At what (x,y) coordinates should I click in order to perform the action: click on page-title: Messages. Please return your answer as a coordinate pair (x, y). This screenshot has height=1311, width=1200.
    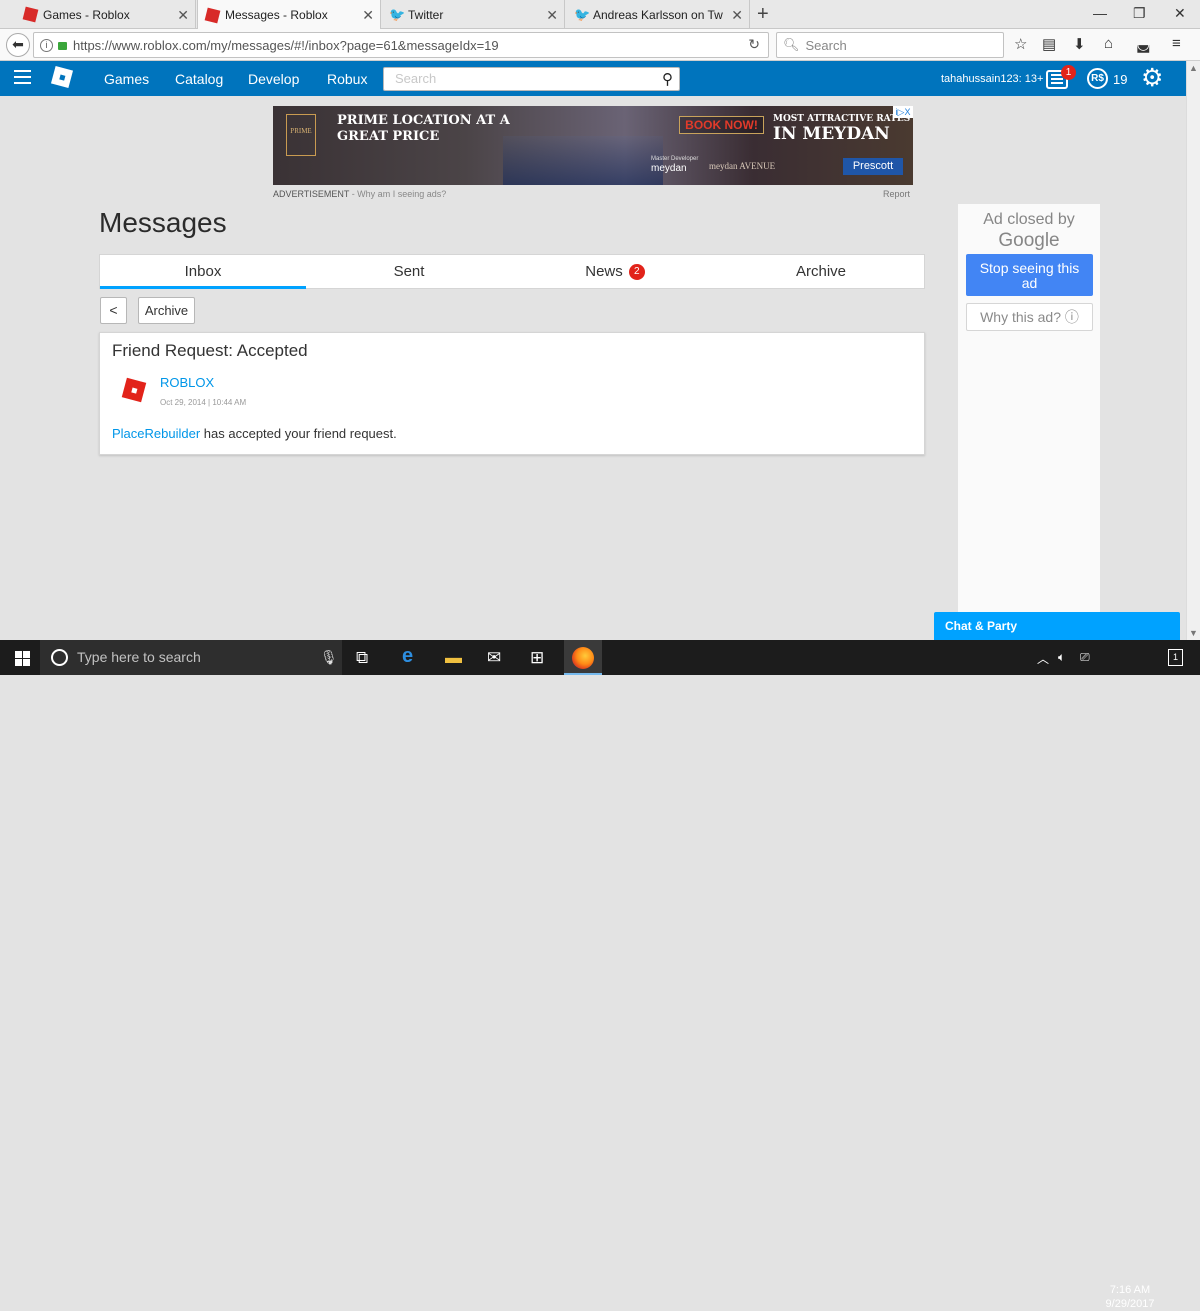
    Looking at the image, I should click on (163, 222).